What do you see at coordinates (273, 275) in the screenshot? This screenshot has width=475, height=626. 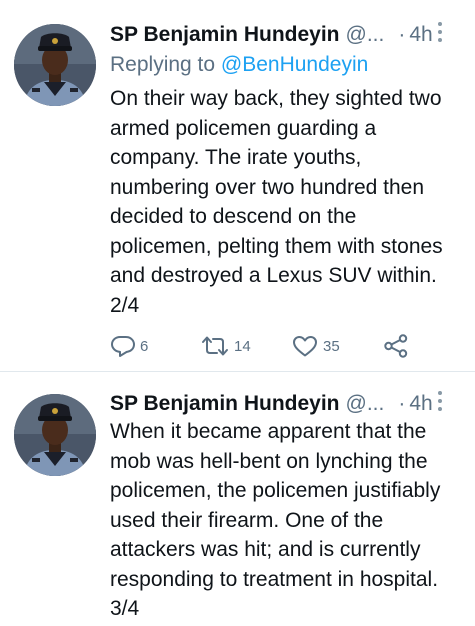 I see `tweet-text-line: and destroyed a Lexus SUV within.` at bounding box center [273, 275].